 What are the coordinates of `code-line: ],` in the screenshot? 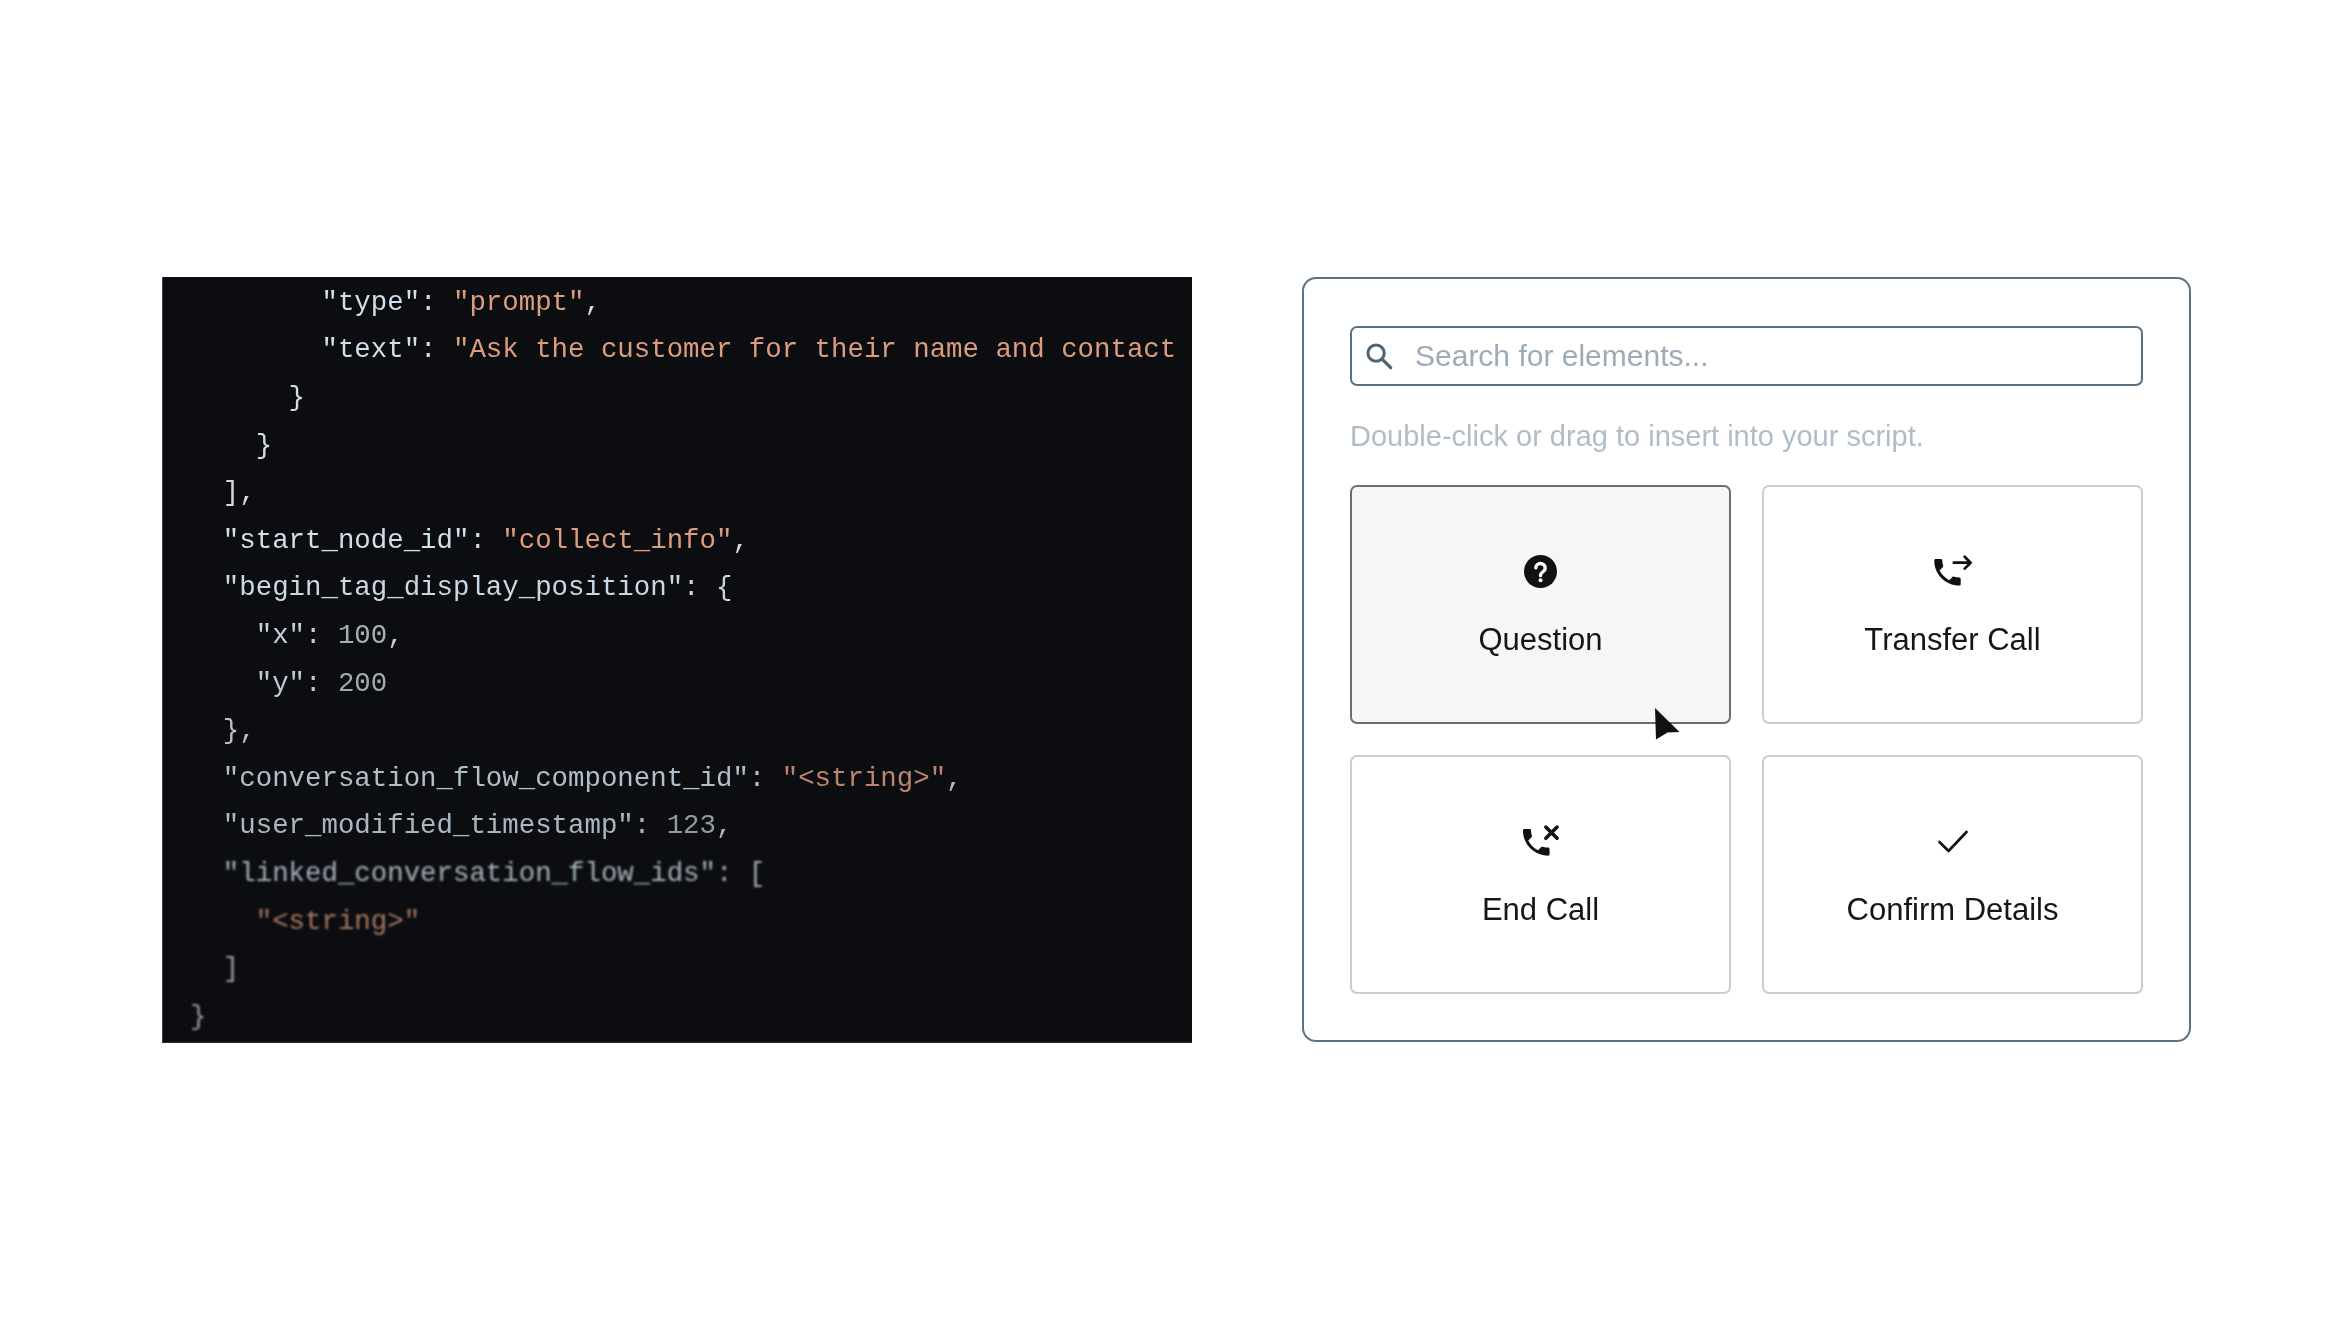 It's located at (239, 493).